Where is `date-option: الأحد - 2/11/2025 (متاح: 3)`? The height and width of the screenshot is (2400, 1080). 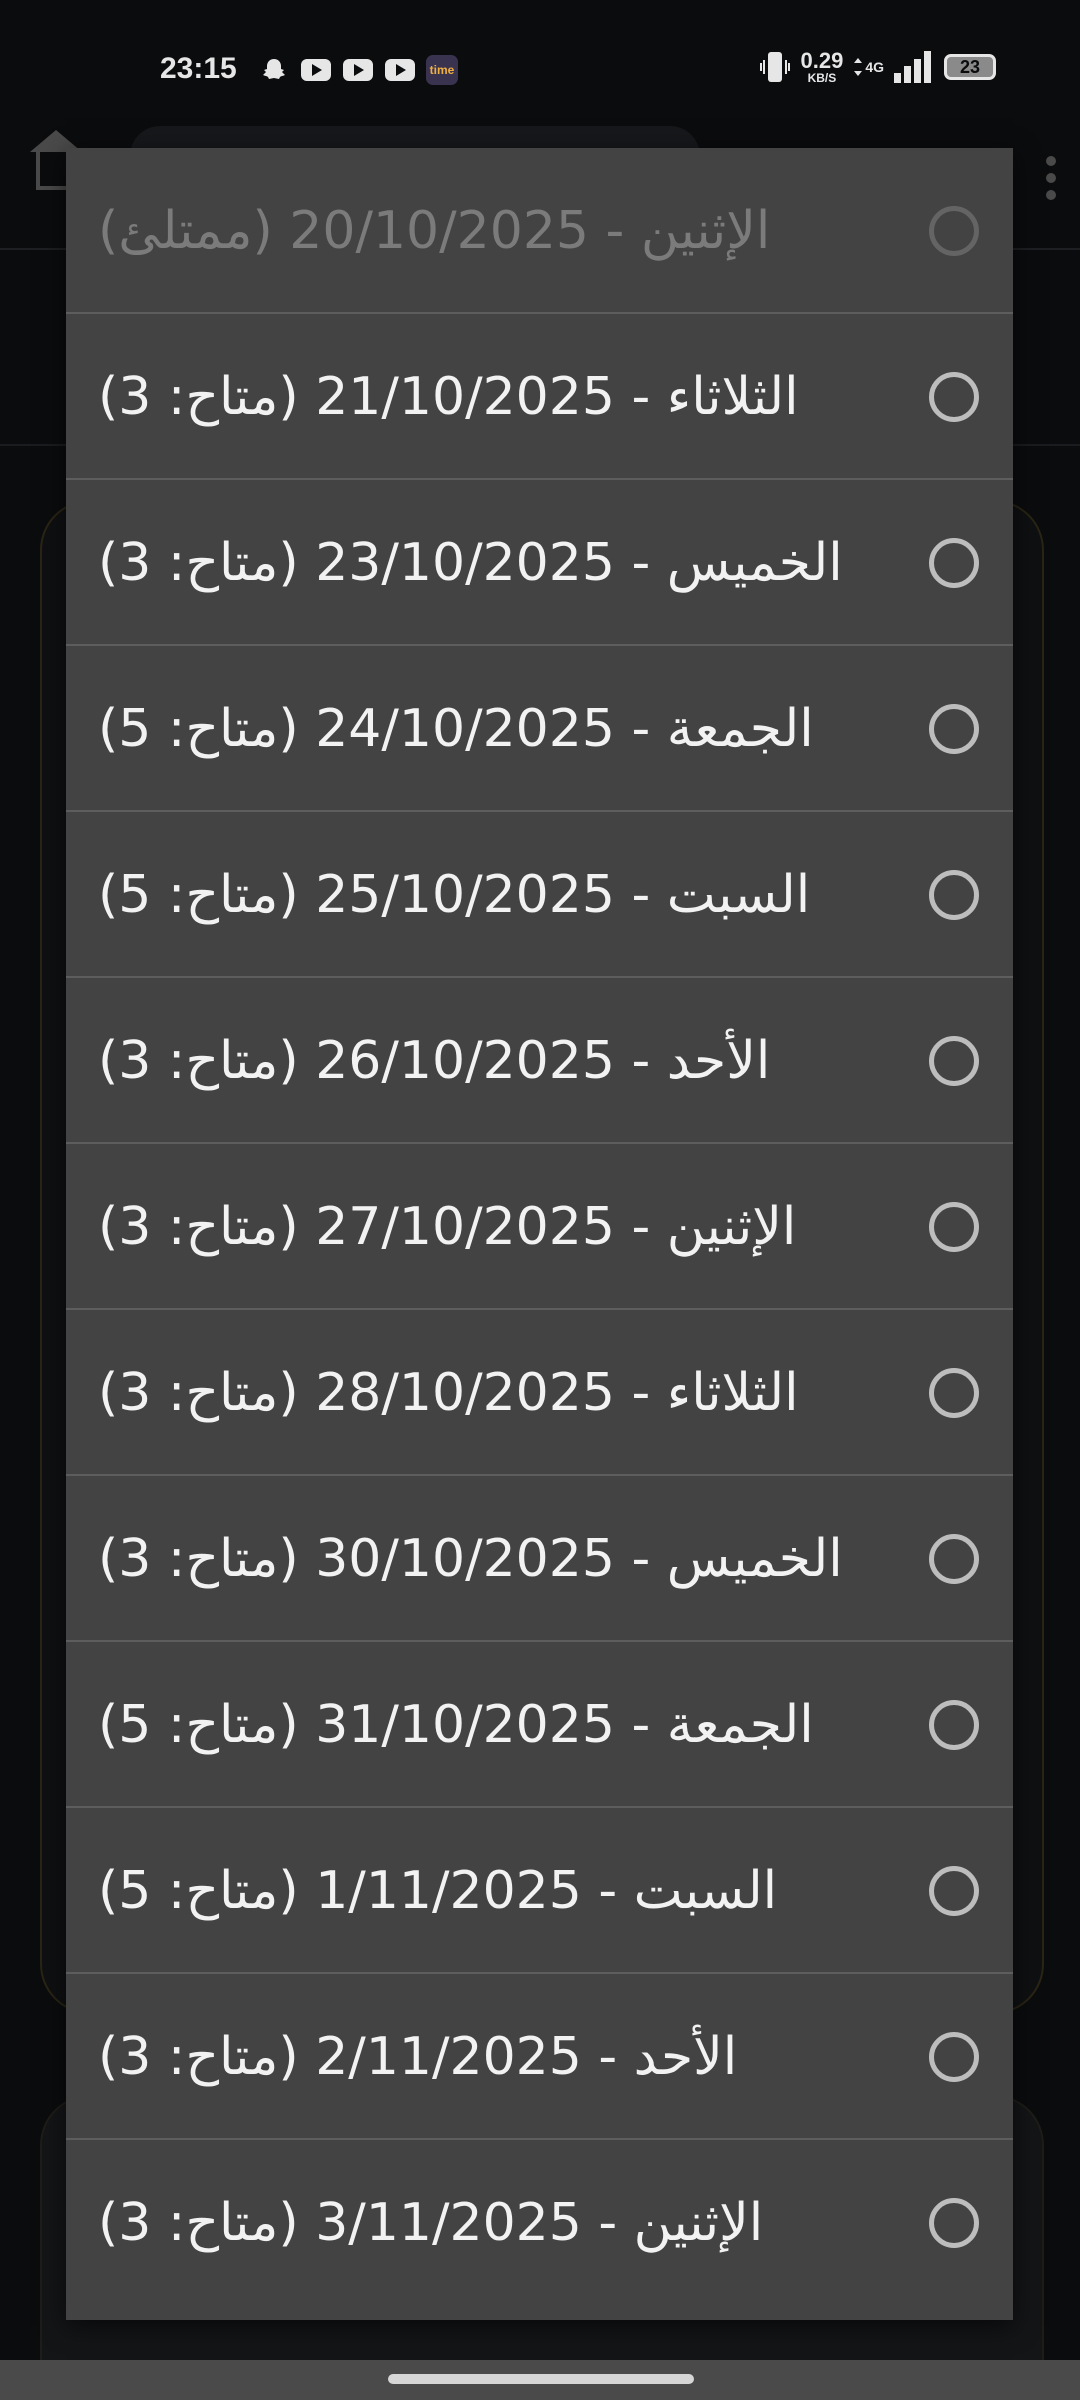 date-option: الأحد - 2/11/2025 (متاح: 3) is located at coordinates (539, 2057).